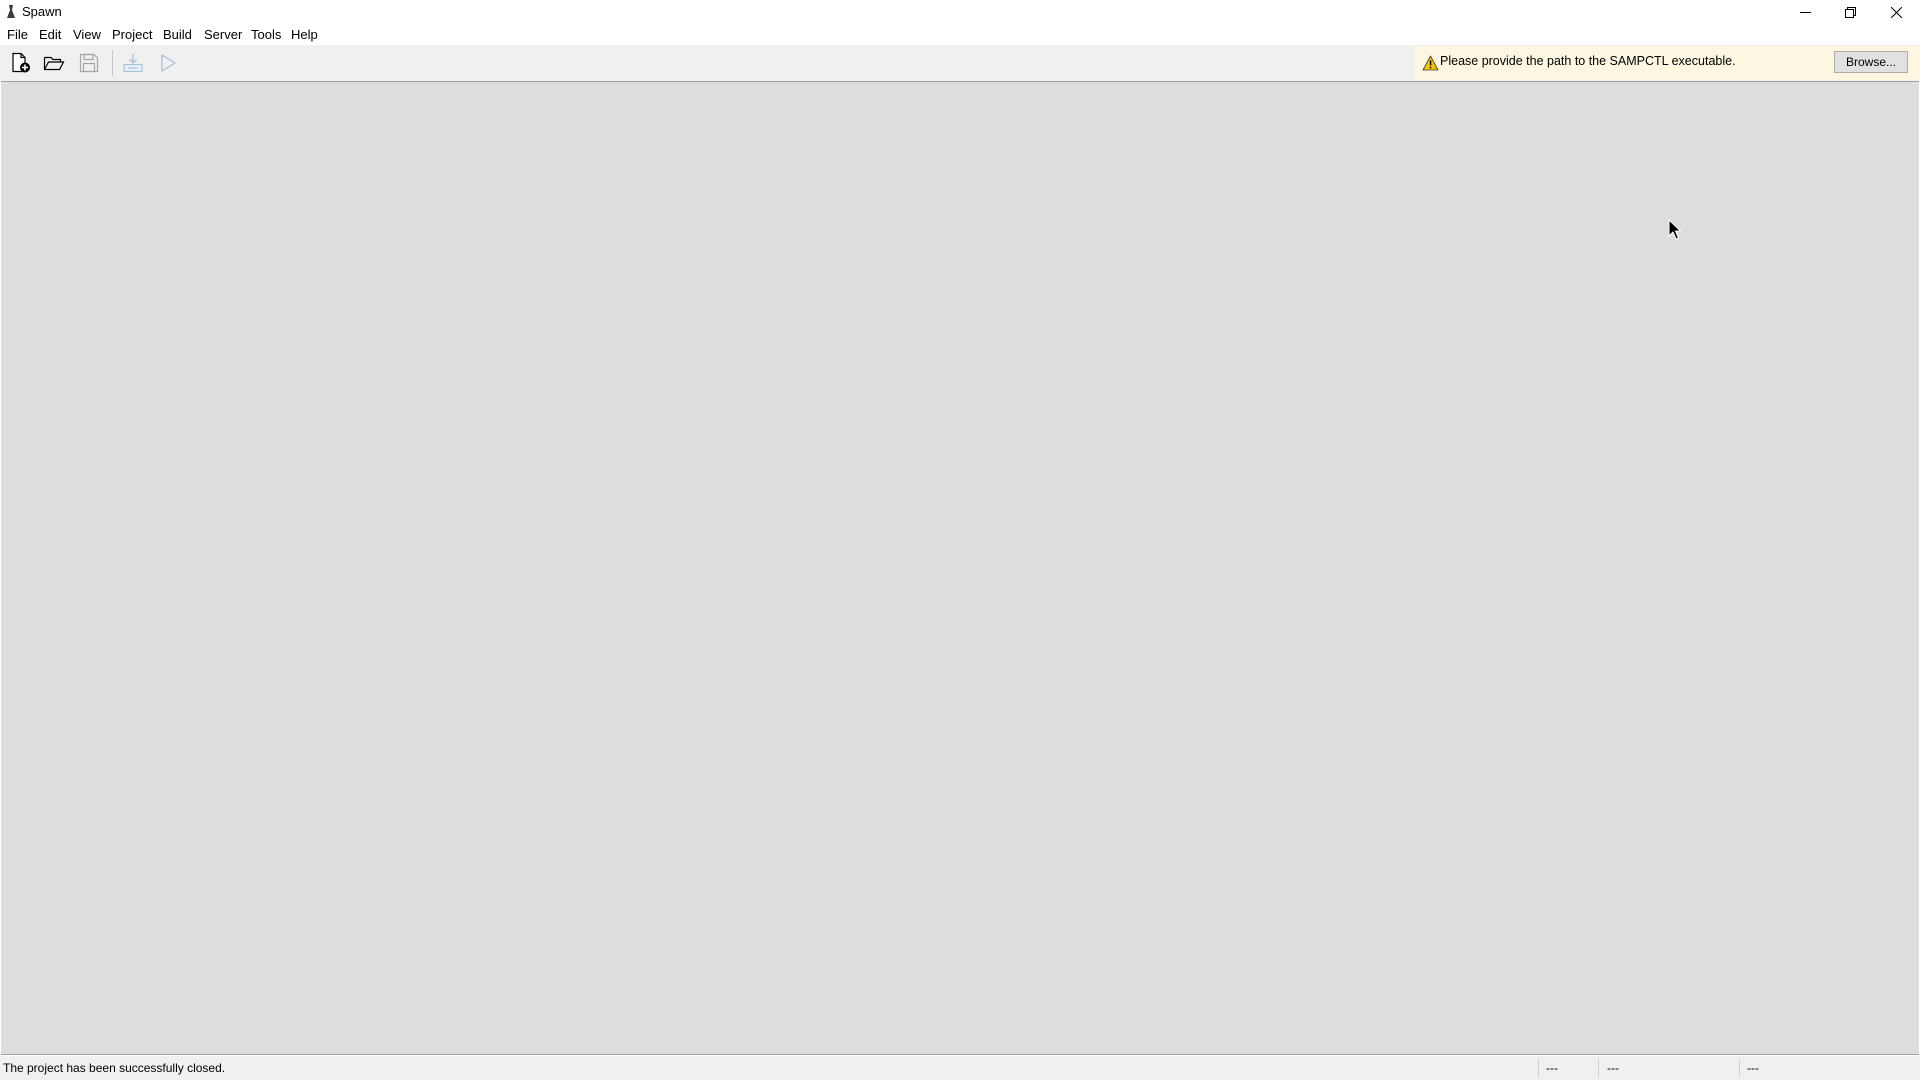  What do you see at coordinates (960, 12) in the screenshot?
I see `title-bar: Spawn` at bounding box center [960, 12].